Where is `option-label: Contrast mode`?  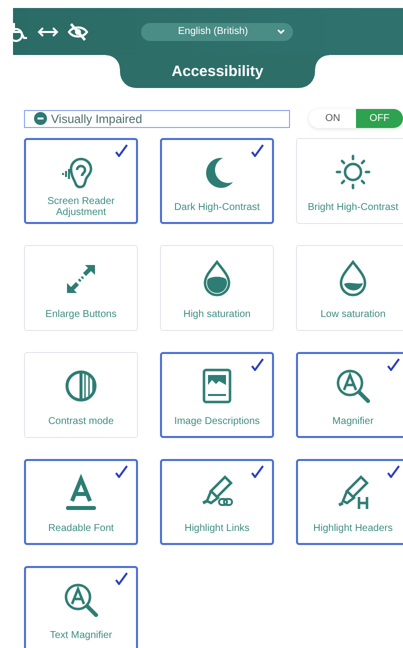 option-label: Contrast mode is located at coordinates (81, 421).